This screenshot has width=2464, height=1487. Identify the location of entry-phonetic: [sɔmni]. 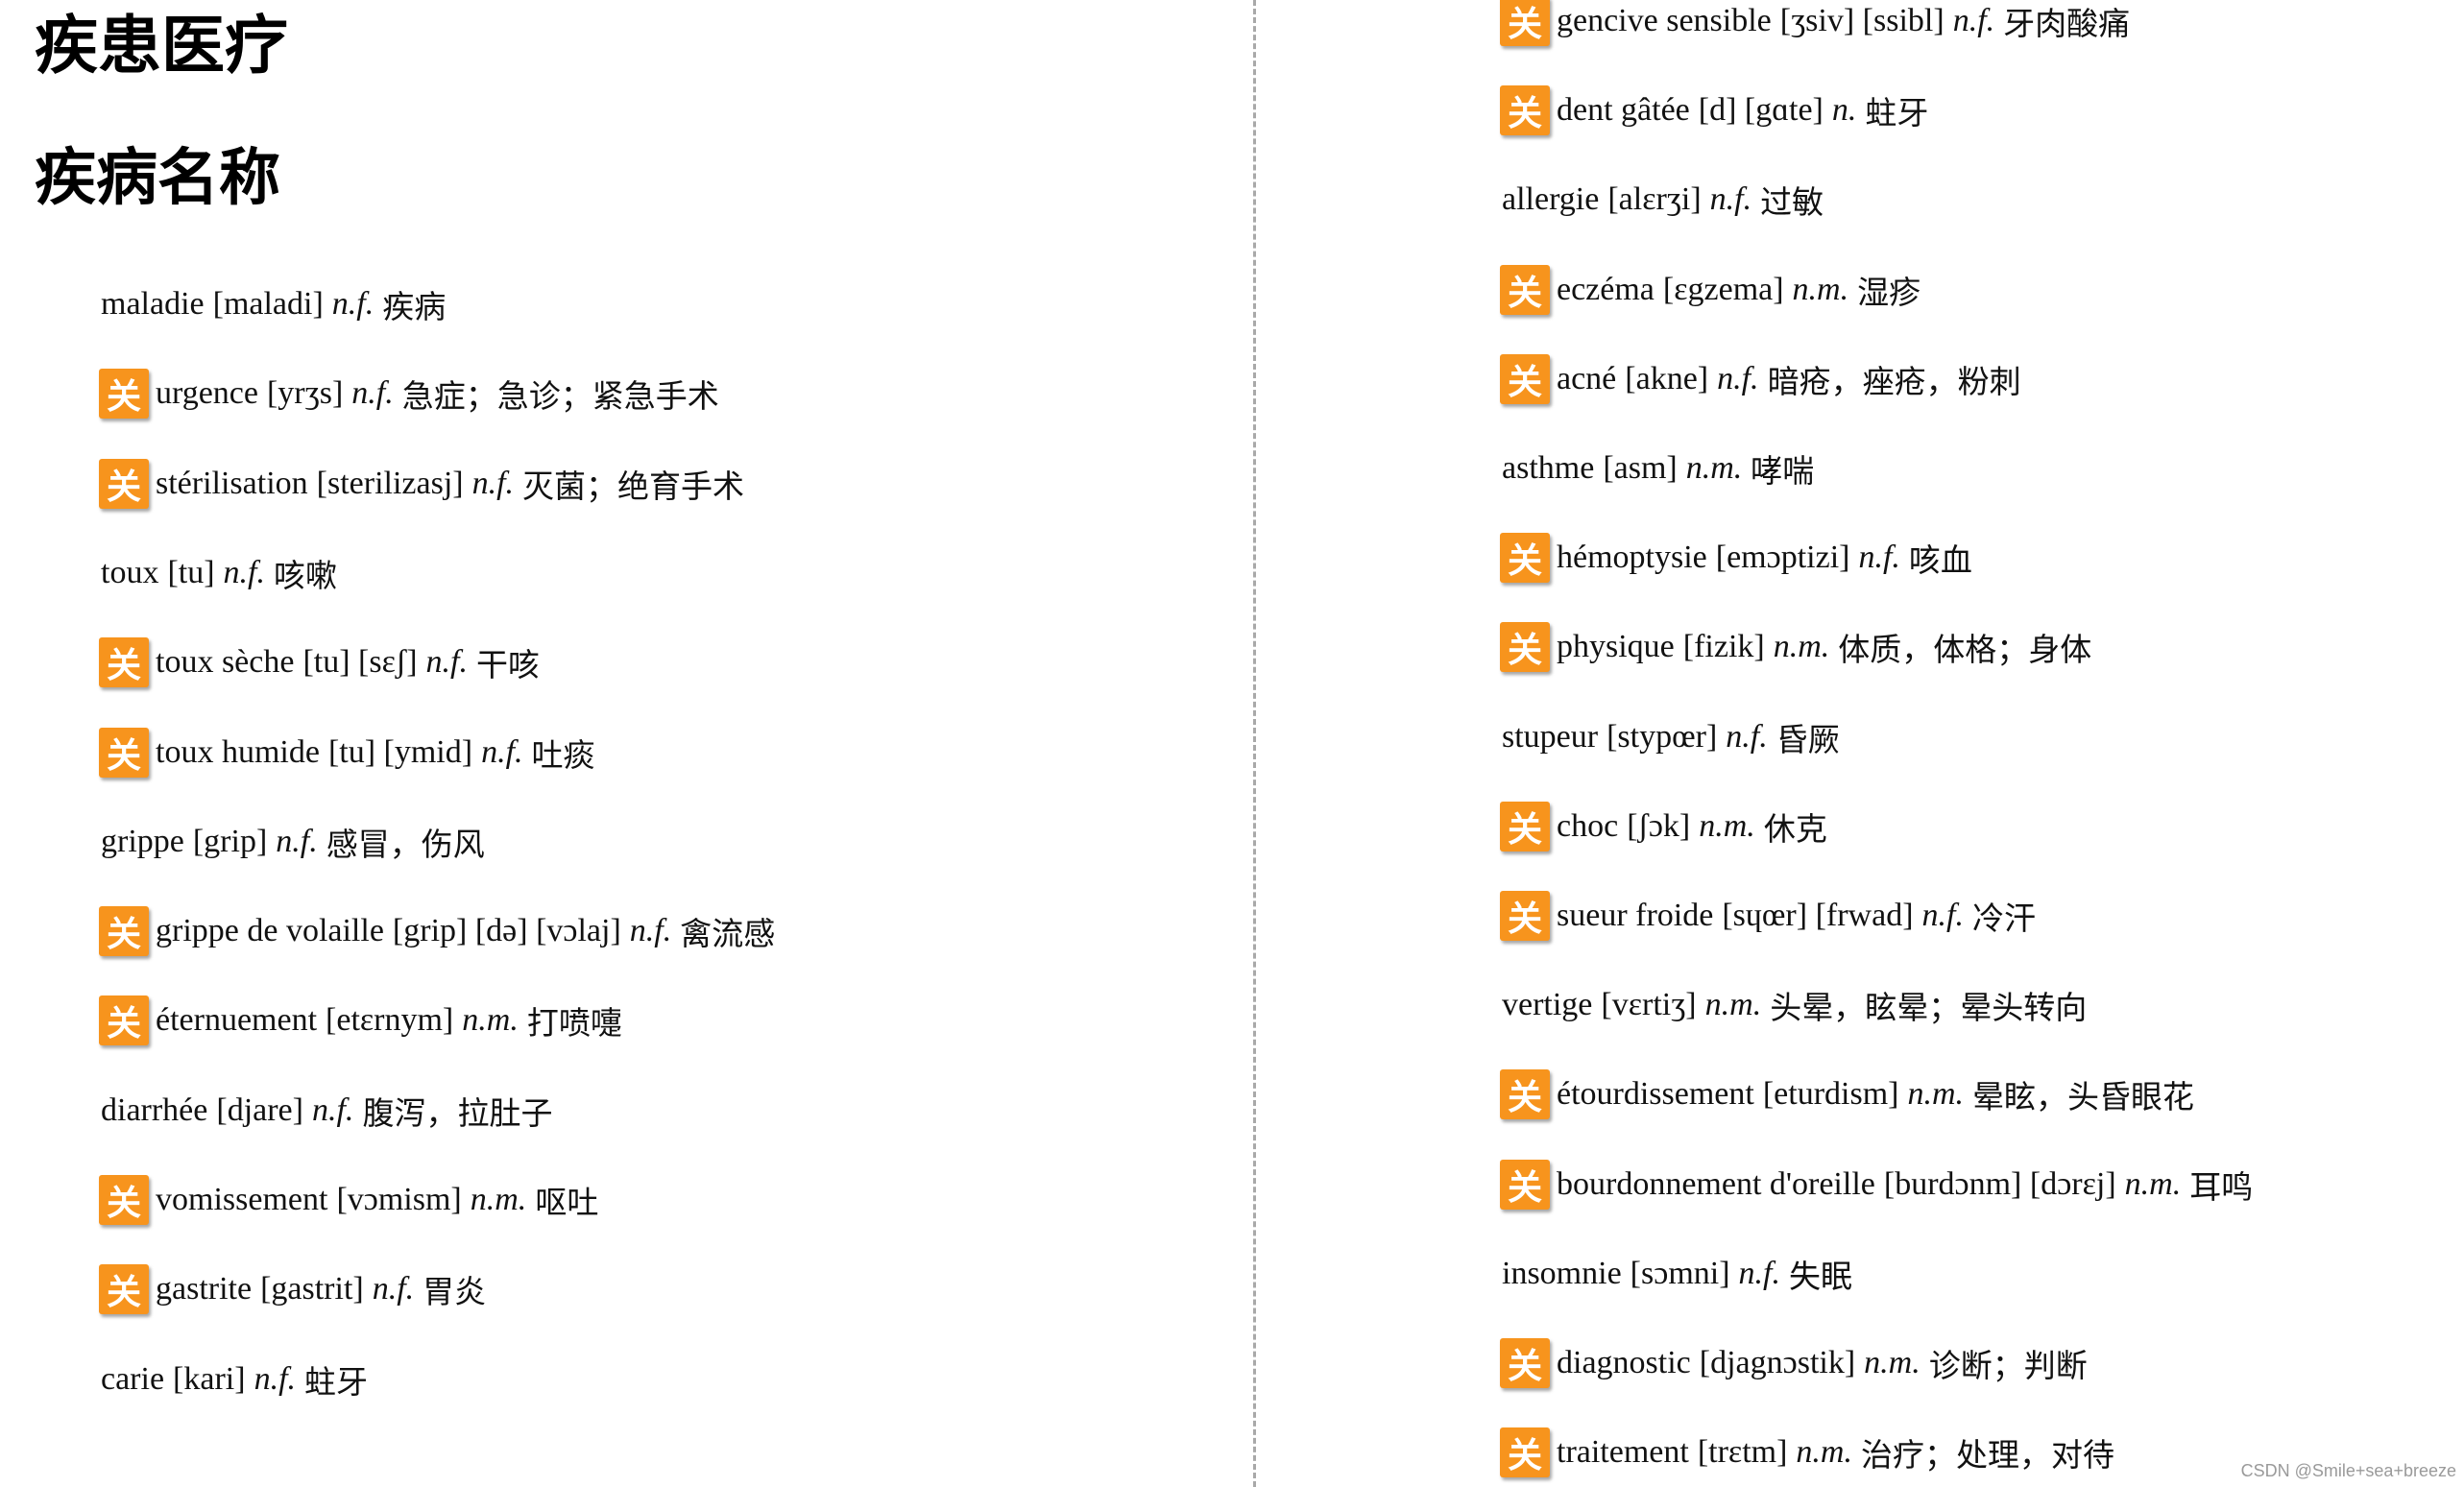
(1680, 1273).